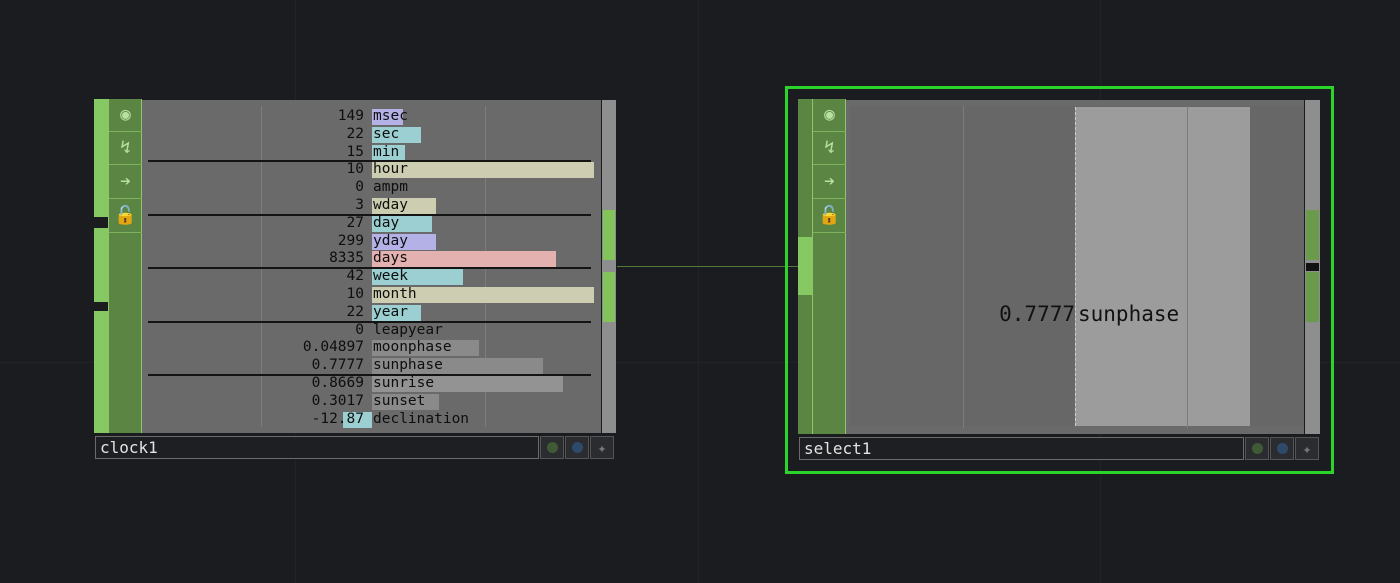 The height and width of the screenshot is (583, 1400). I want to click on channel-row: -12.87 declination, so click(371, 420).